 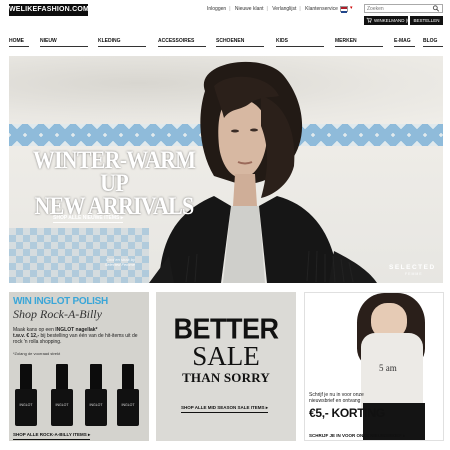 I want to click on shop-sale-link: SHOP ALLE MID SEASON SALE ITEMS ▸, so click(x=225, y=409).